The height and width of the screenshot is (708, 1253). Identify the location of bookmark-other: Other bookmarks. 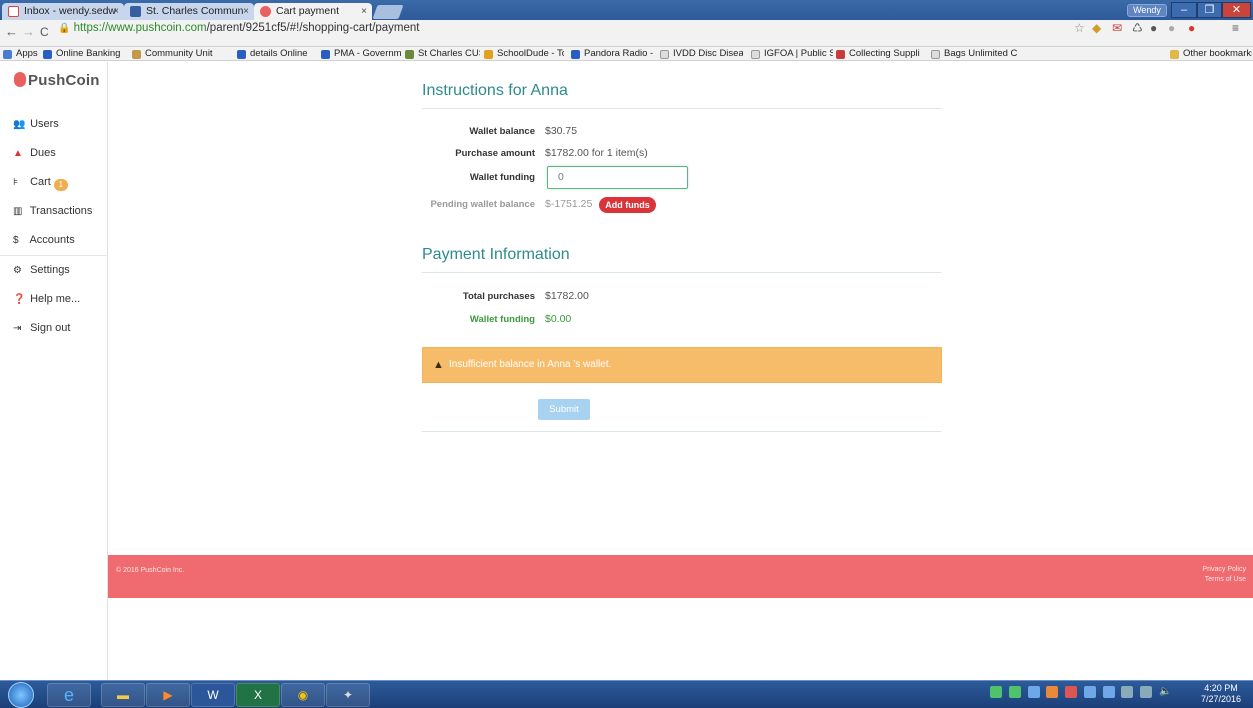
(1211, 53).